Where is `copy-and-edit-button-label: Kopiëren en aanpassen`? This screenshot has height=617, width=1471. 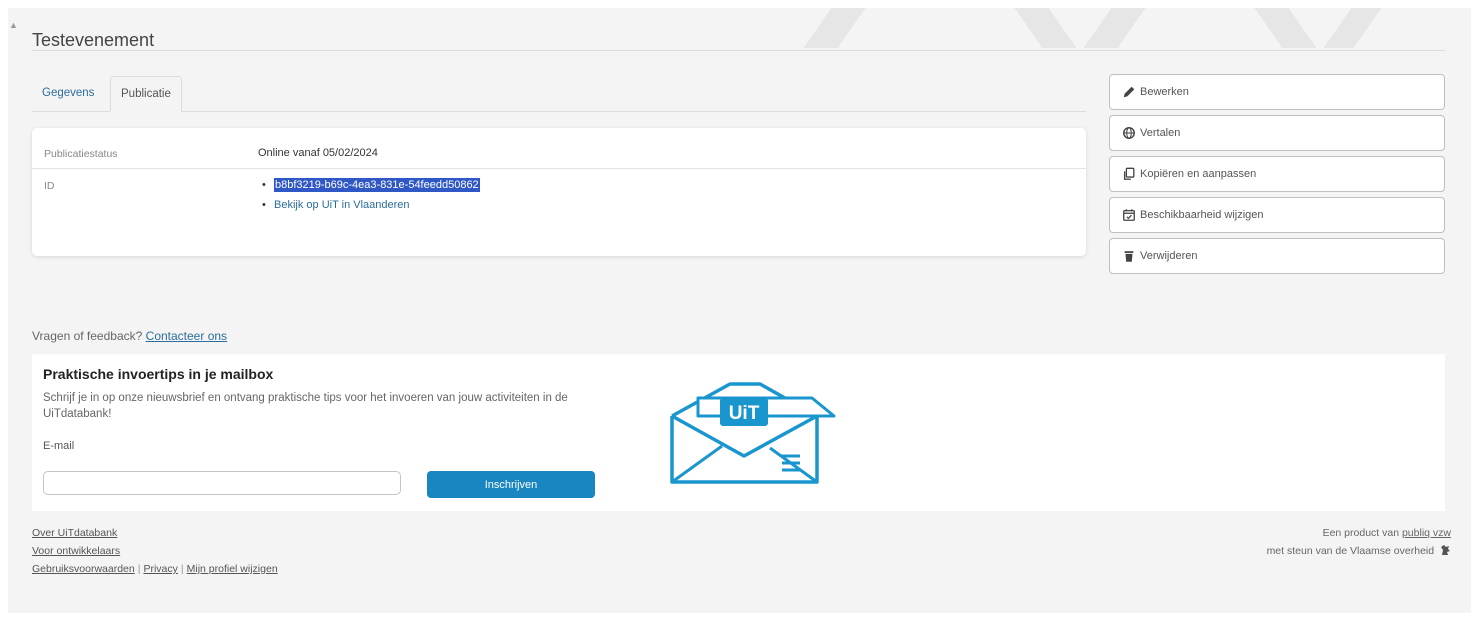 copy-and-edit-button-label: Kopiëren en aanpassen is located at coordinates (1198, 174).